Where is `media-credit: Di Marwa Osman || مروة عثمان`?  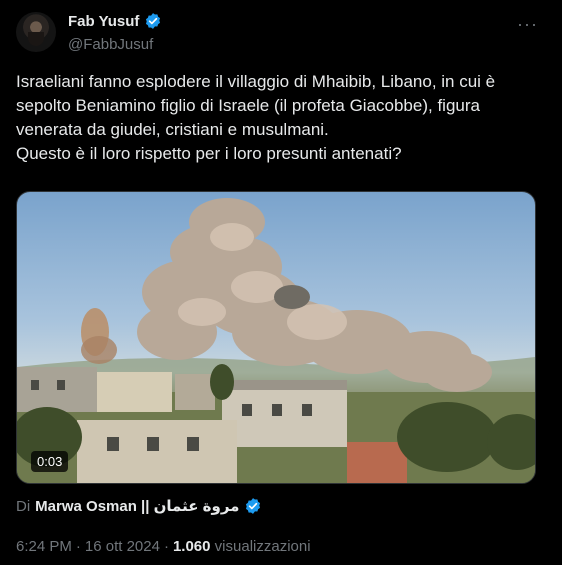 media-credit: Di Marwa Osman || مروة عثمان is located at coordinates (139, 506).